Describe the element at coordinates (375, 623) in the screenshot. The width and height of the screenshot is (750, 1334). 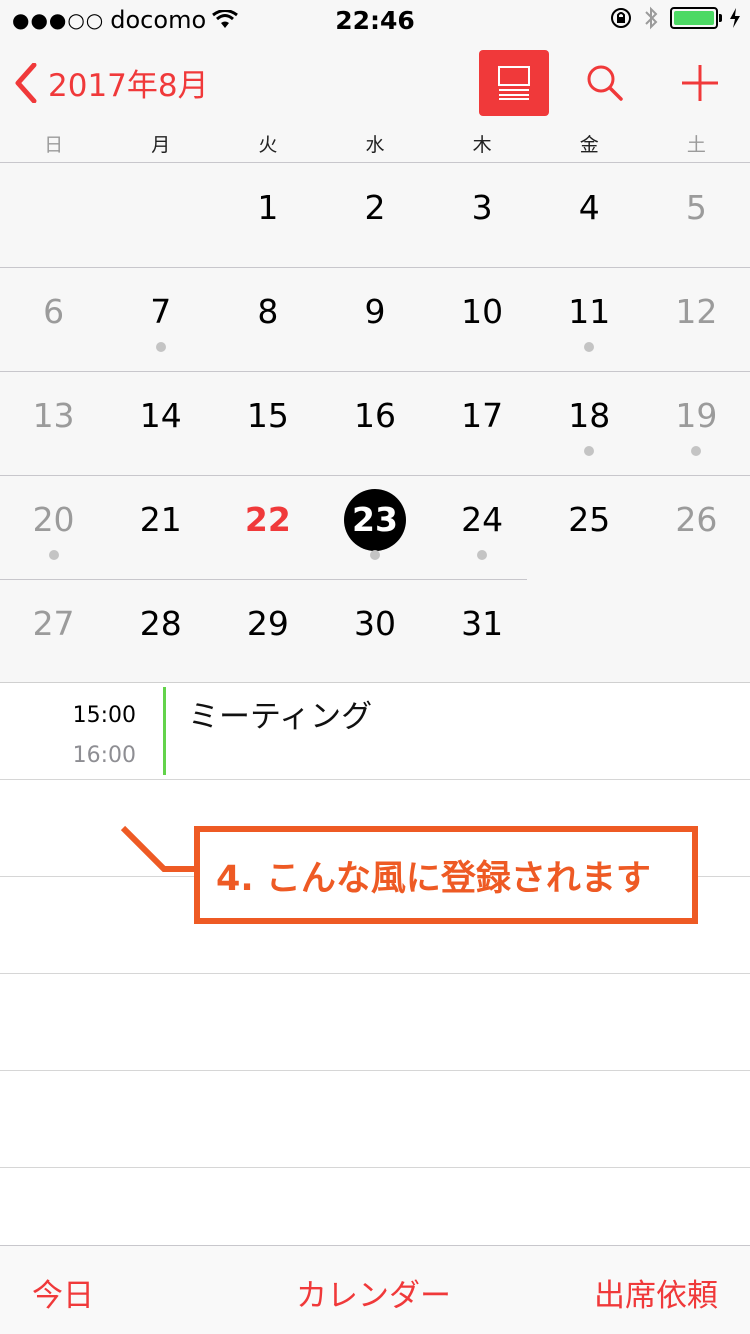
I see `day-number: 30` at that location.